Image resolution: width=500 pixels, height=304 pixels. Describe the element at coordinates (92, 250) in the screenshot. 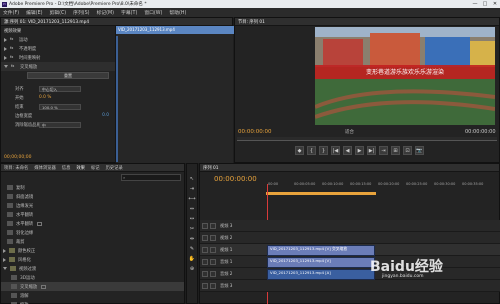

I see `folder-item: 颜色校正` at that location.